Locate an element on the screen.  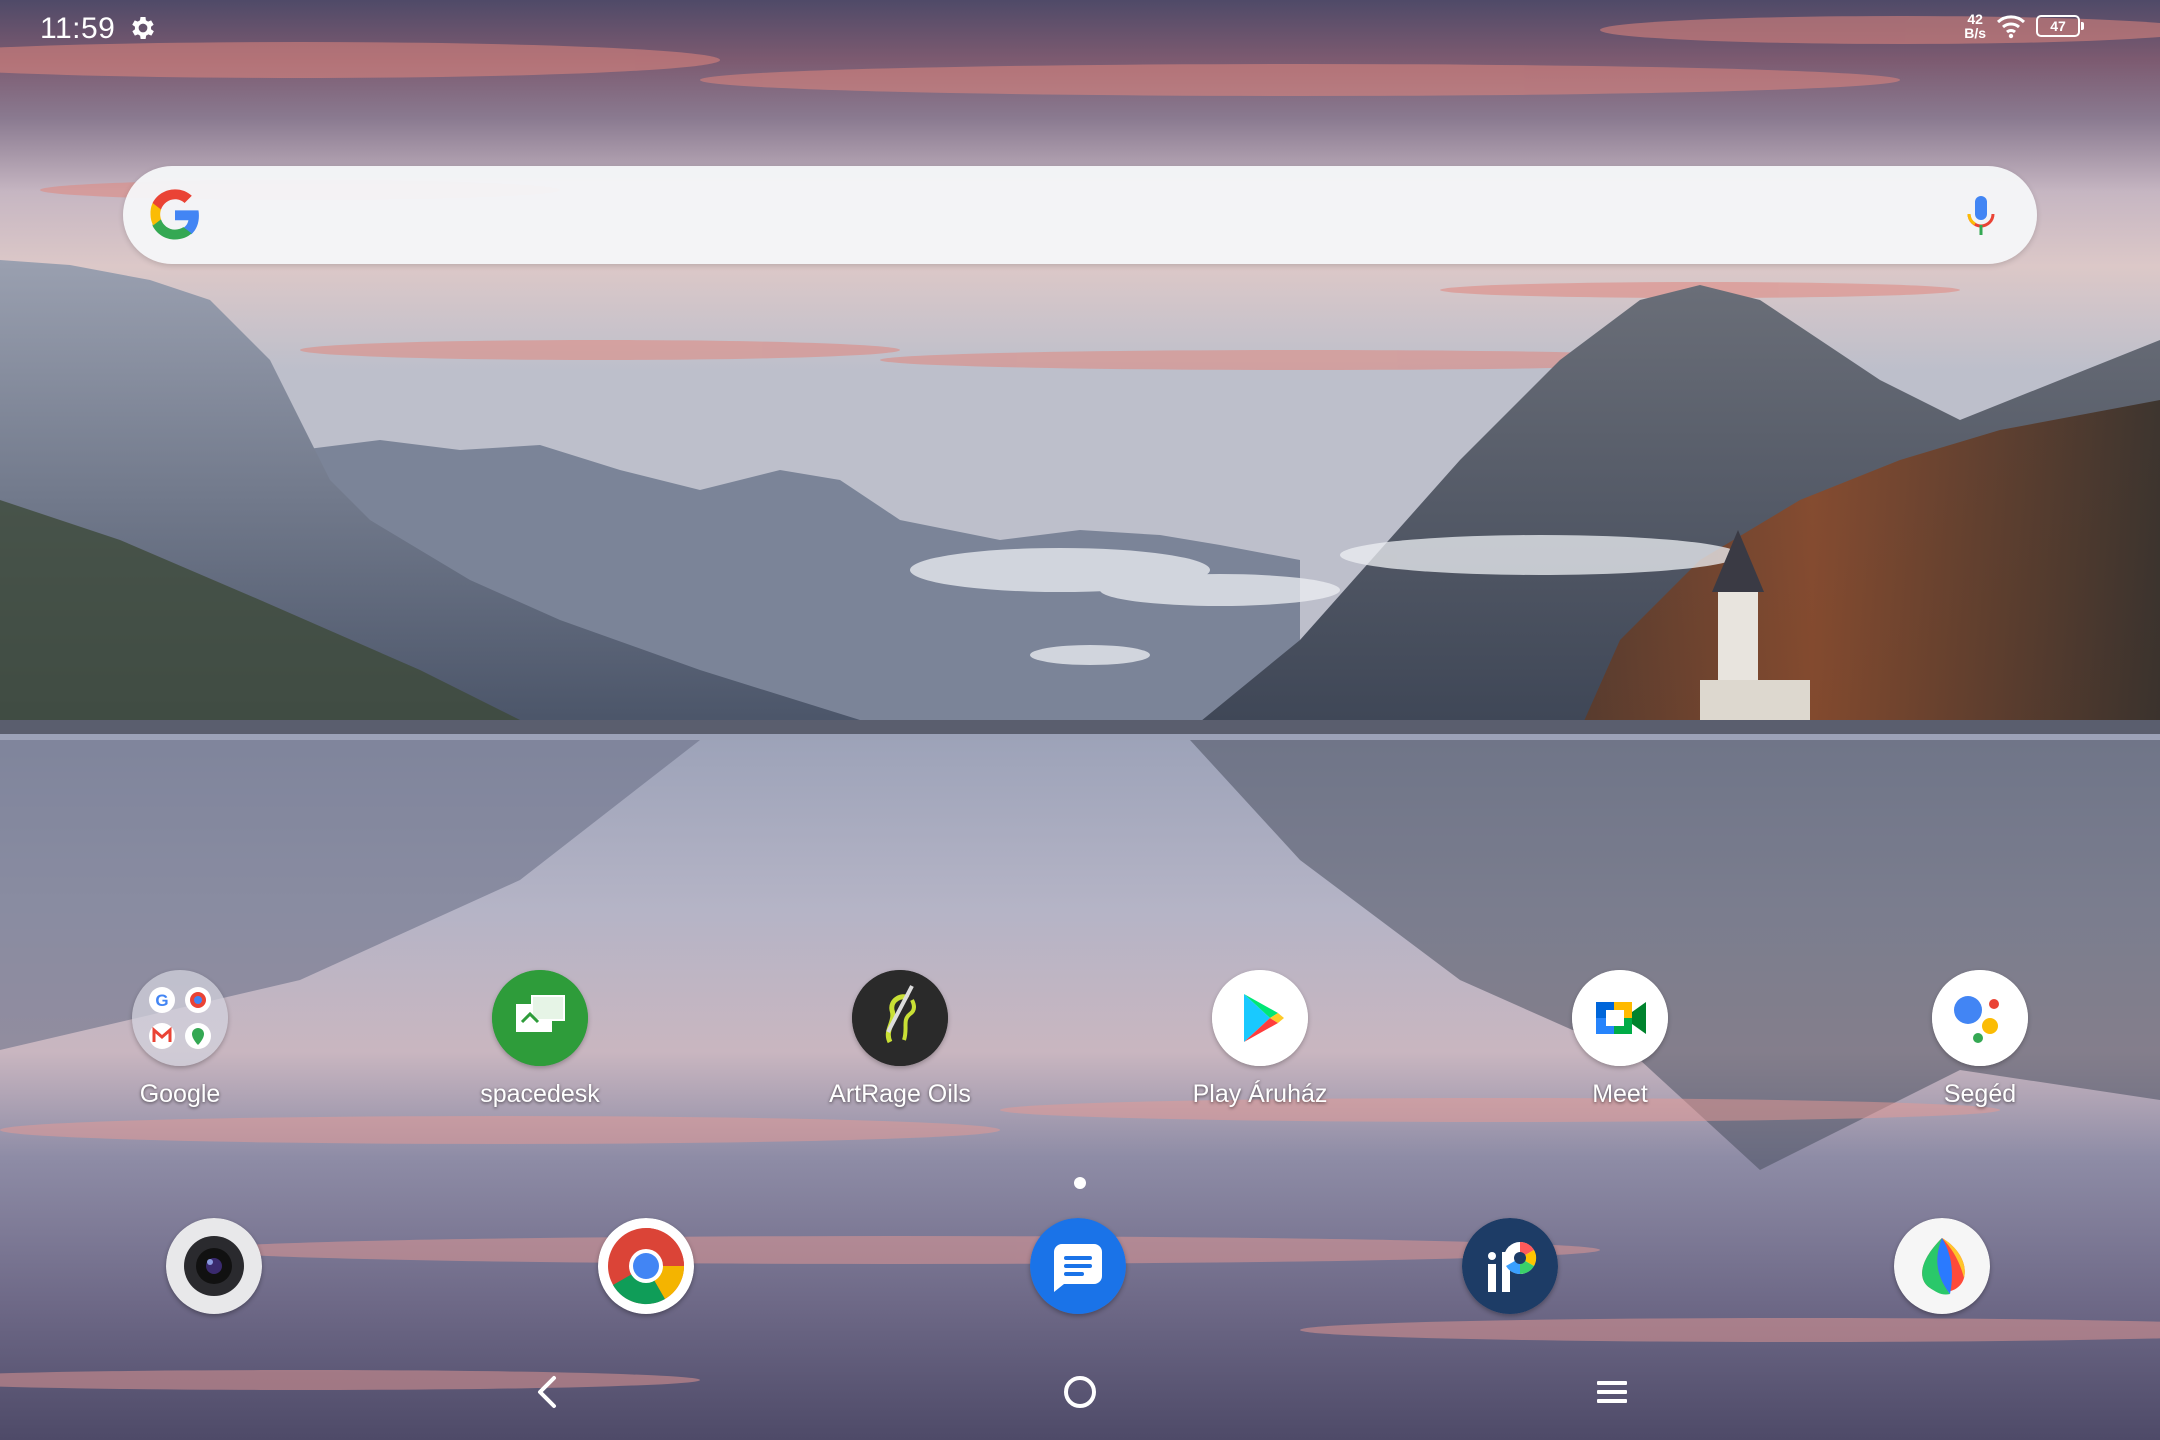
status-icons: 42 B/s 47 is located at coordinates (2024, 26).